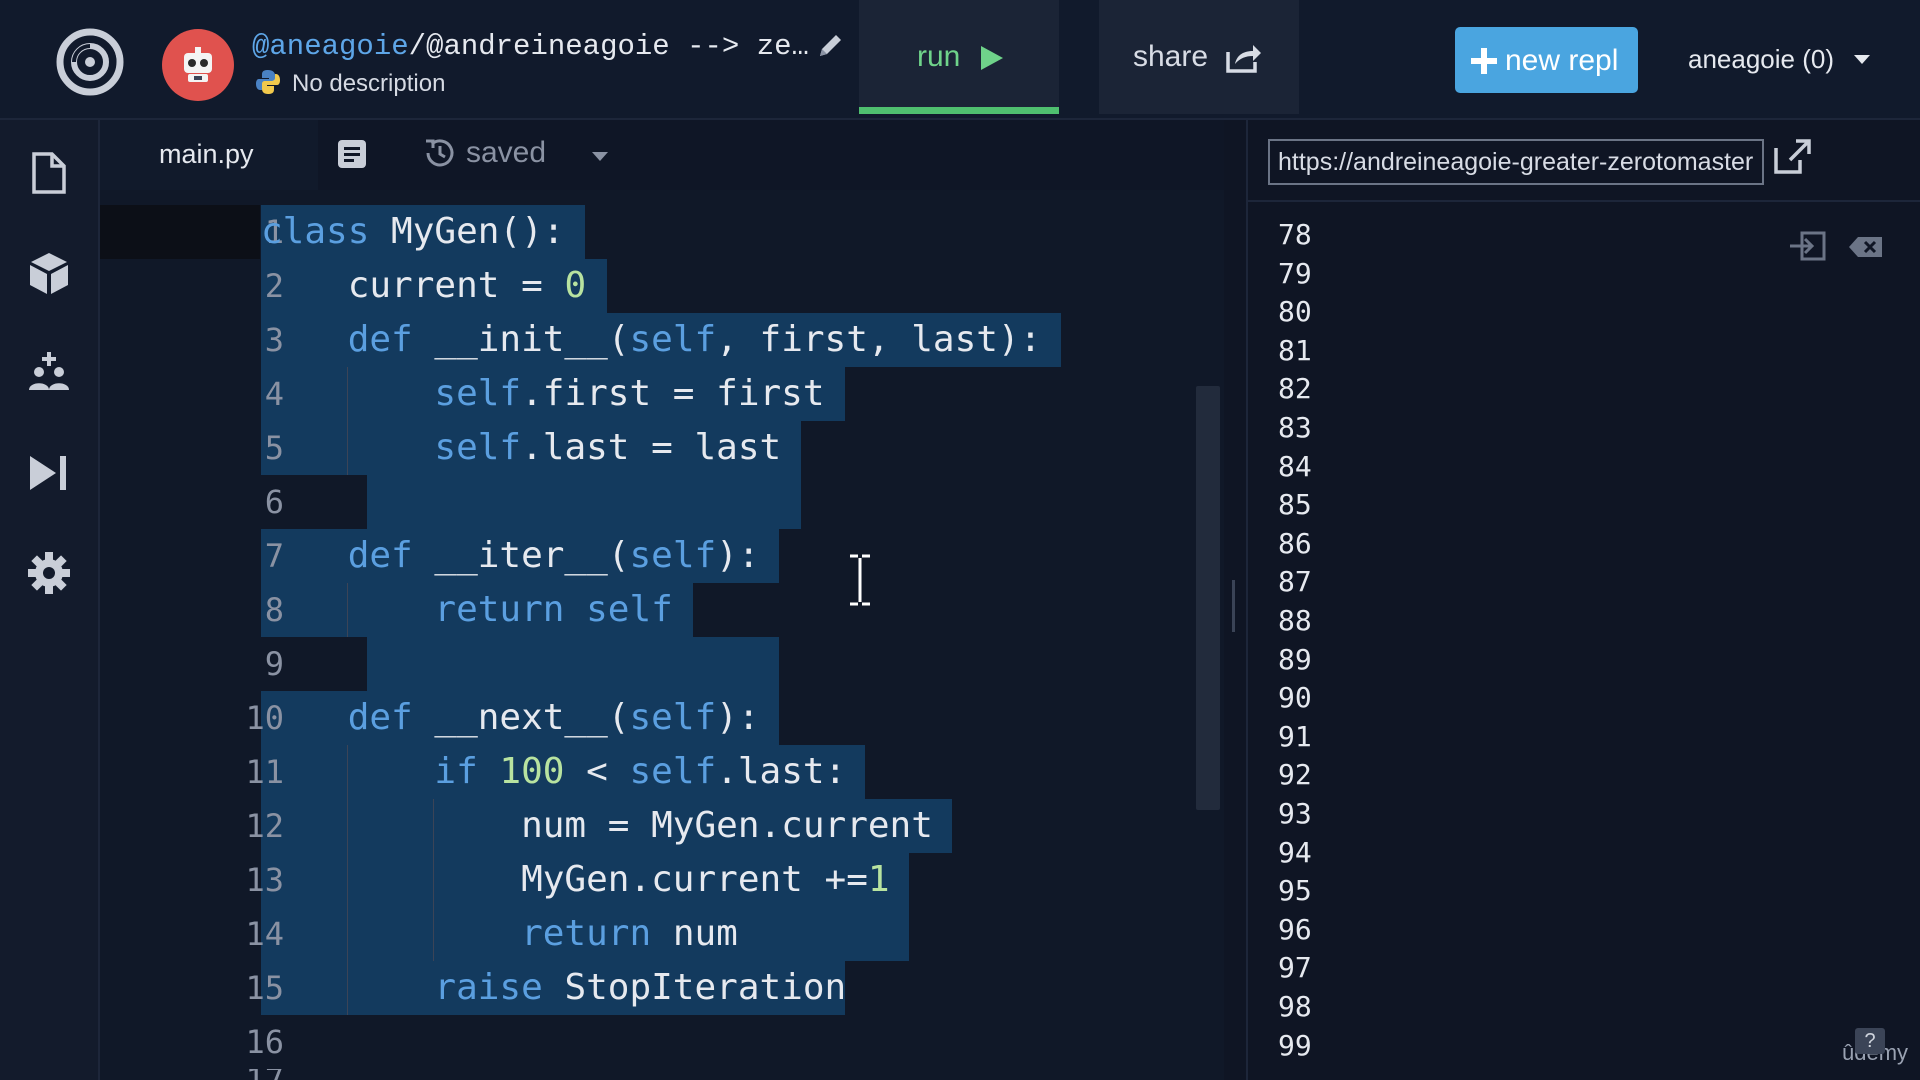 This screenshot has width=1920, height=1080. What do you see at coordinates (1295, 659) in the screenshot?
I see `console-output-line: 89` at bounding box center [1295, 659].